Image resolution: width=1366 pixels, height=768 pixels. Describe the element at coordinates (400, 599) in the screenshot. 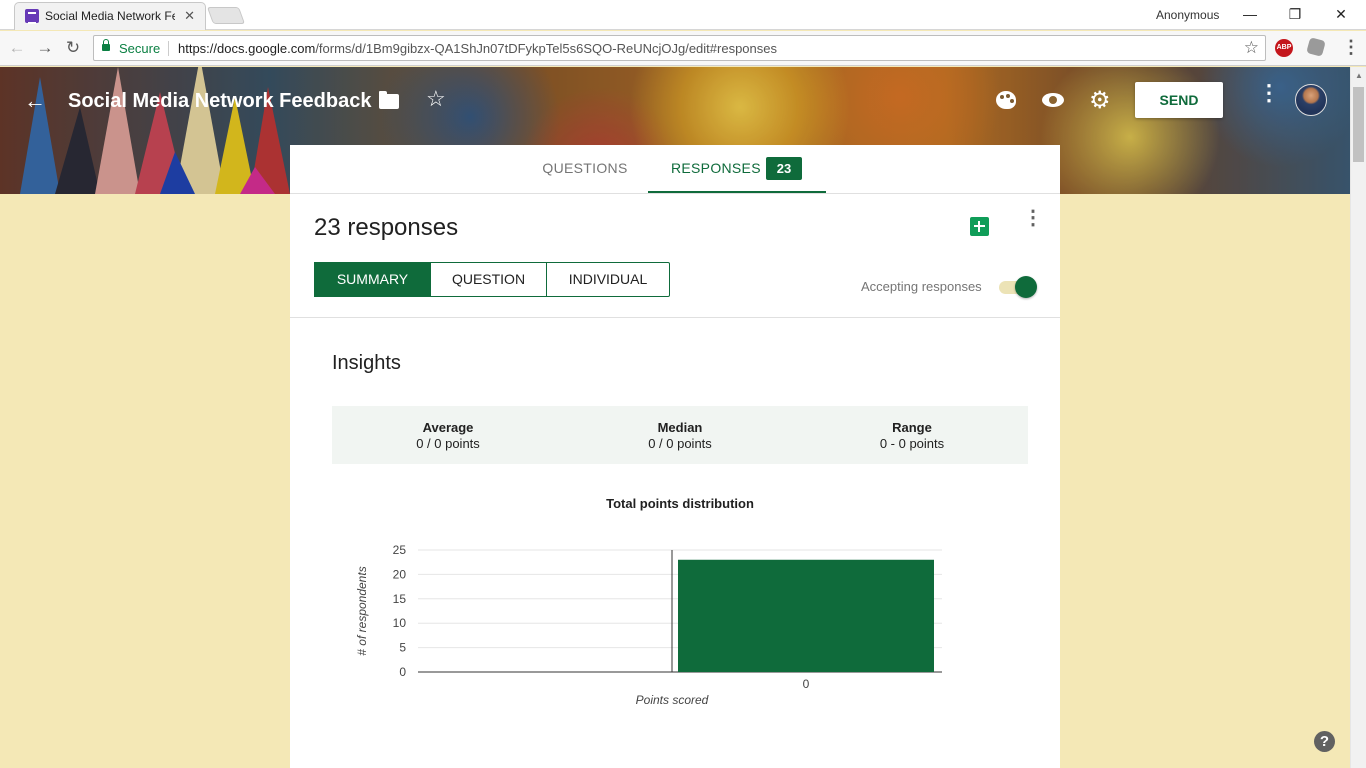

I see `y-tick-label: 15` at that location.